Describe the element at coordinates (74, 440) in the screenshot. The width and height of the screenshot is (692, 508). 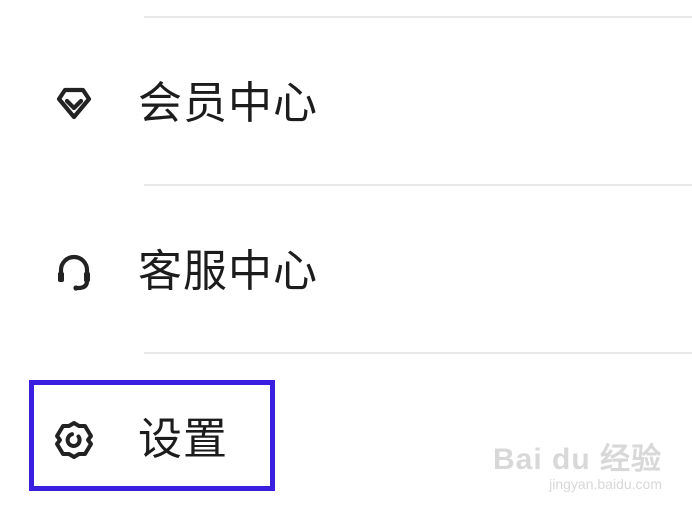
I see `gear-icon` at that location.